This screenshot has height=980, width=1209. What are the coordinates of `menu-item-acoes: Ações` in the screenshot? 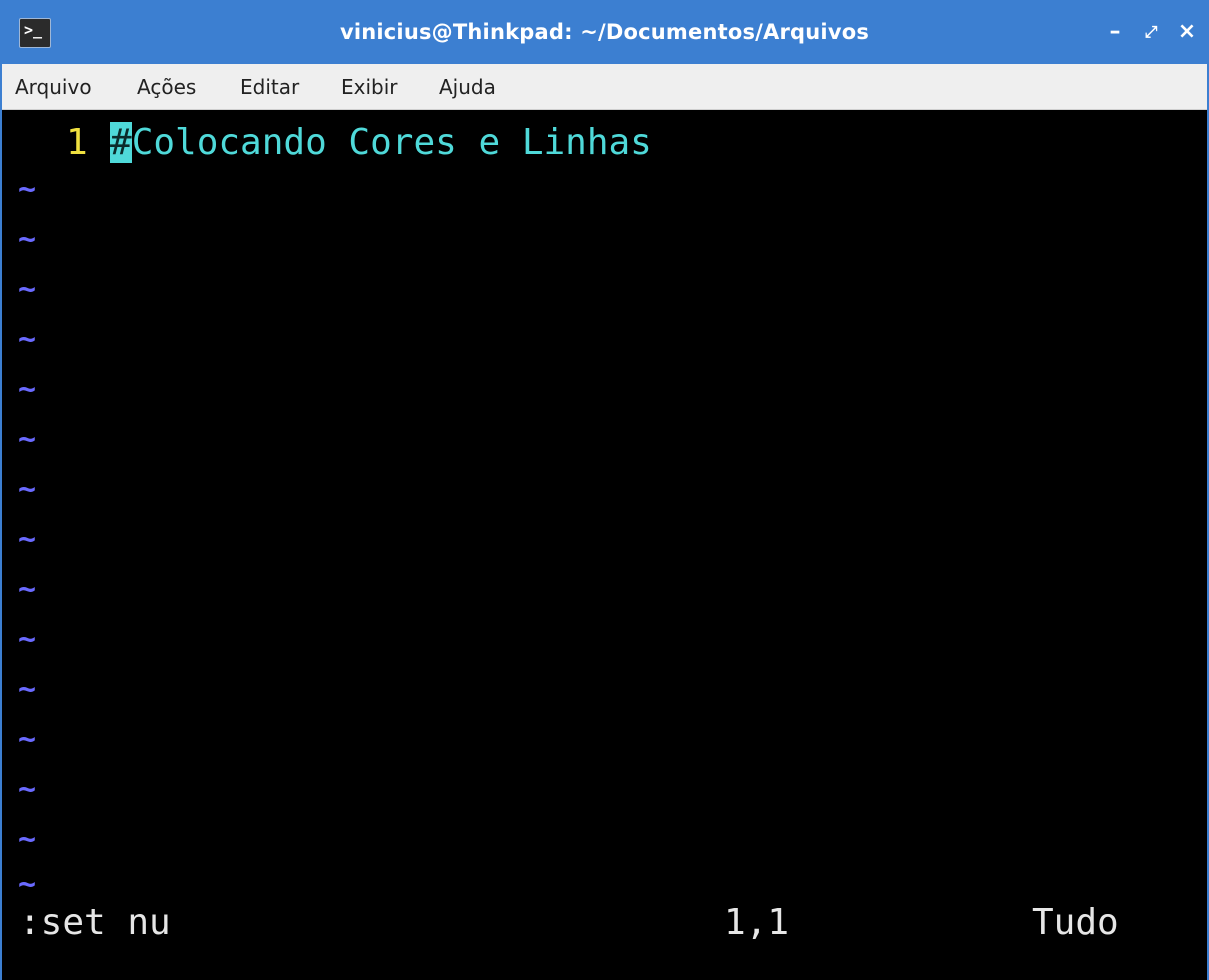 It's located at (166, 87).